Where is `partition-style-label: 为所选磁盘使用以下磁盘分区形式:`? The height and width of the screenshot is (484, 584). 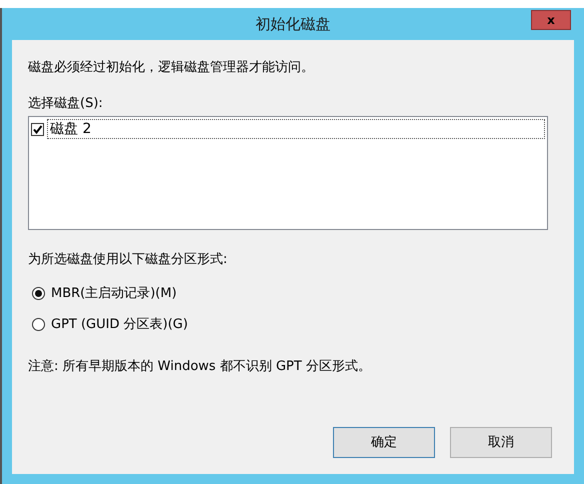 partition-style-label: 为所选磁盘使用以下磁盘分区形式: is located at coordinates (128, 260).